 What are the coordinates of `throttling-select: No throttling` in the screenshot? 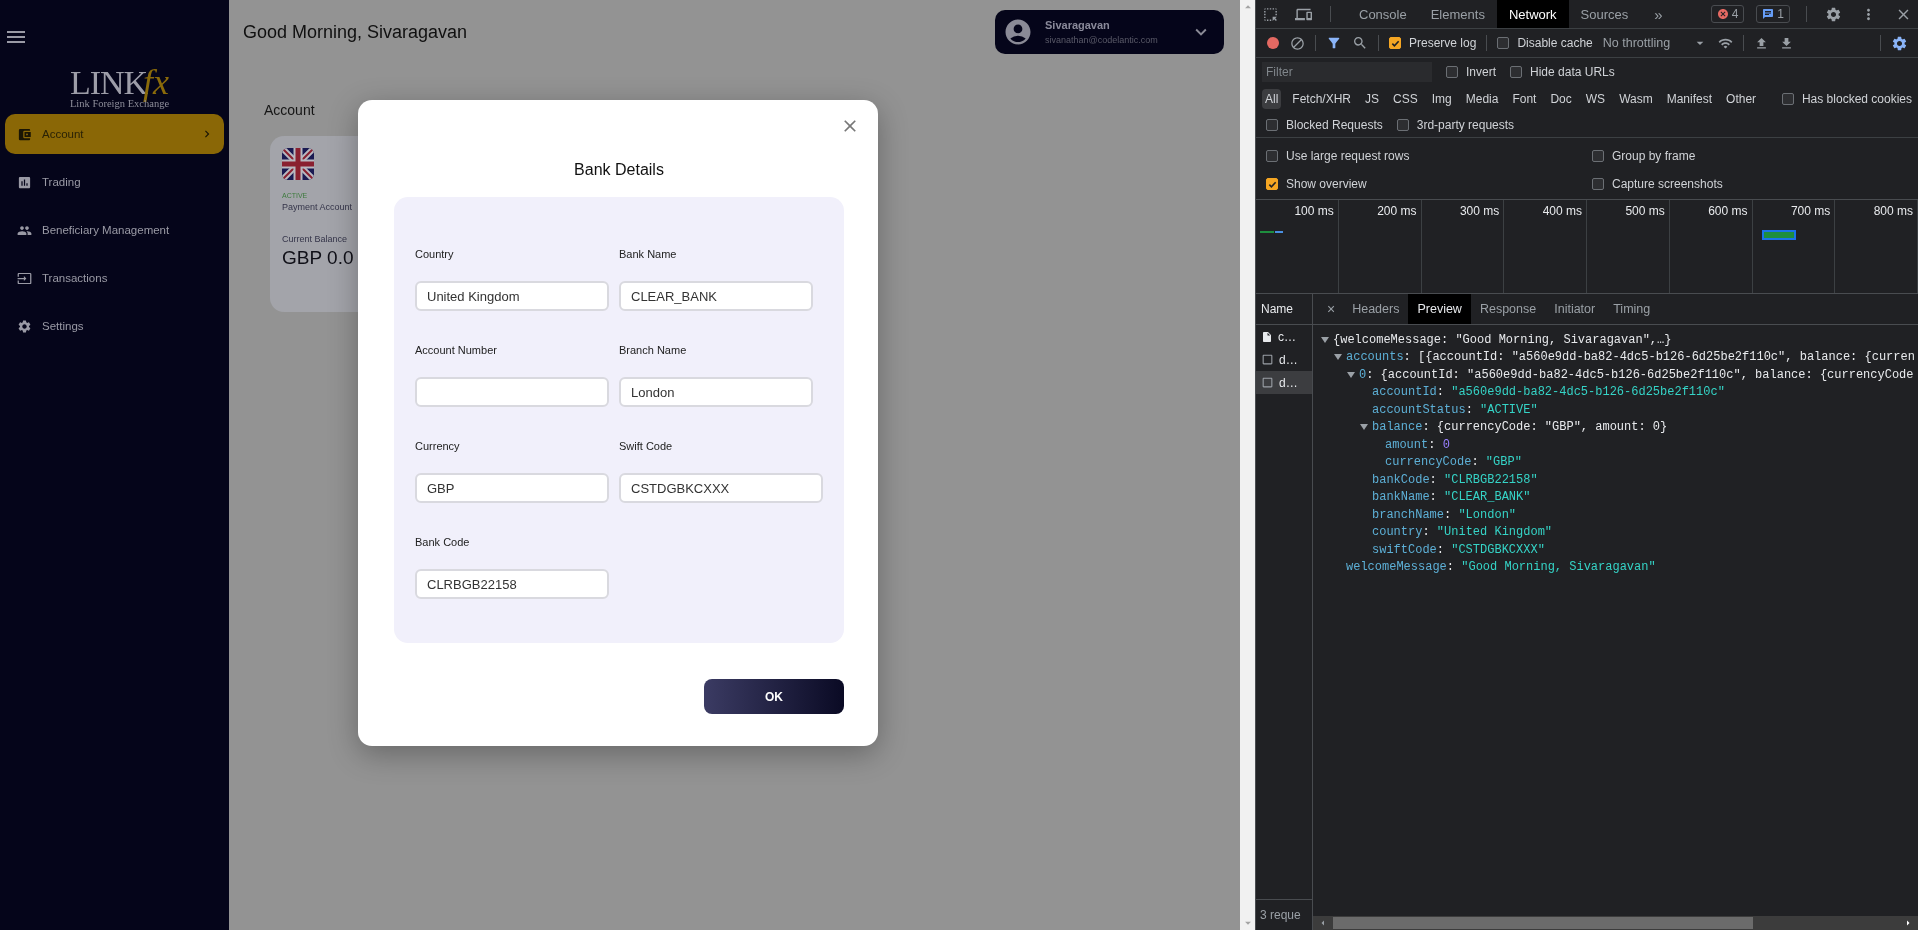 It's located at (1636, 43).